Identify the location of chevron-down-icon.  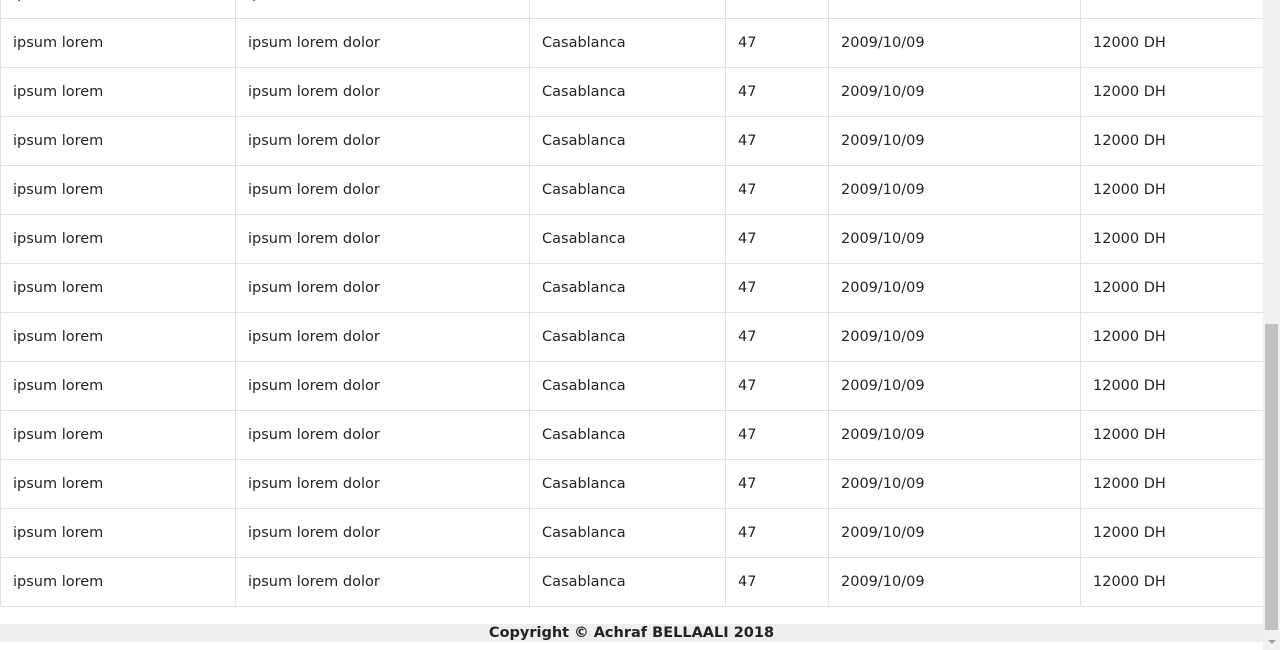
(1271, 641).